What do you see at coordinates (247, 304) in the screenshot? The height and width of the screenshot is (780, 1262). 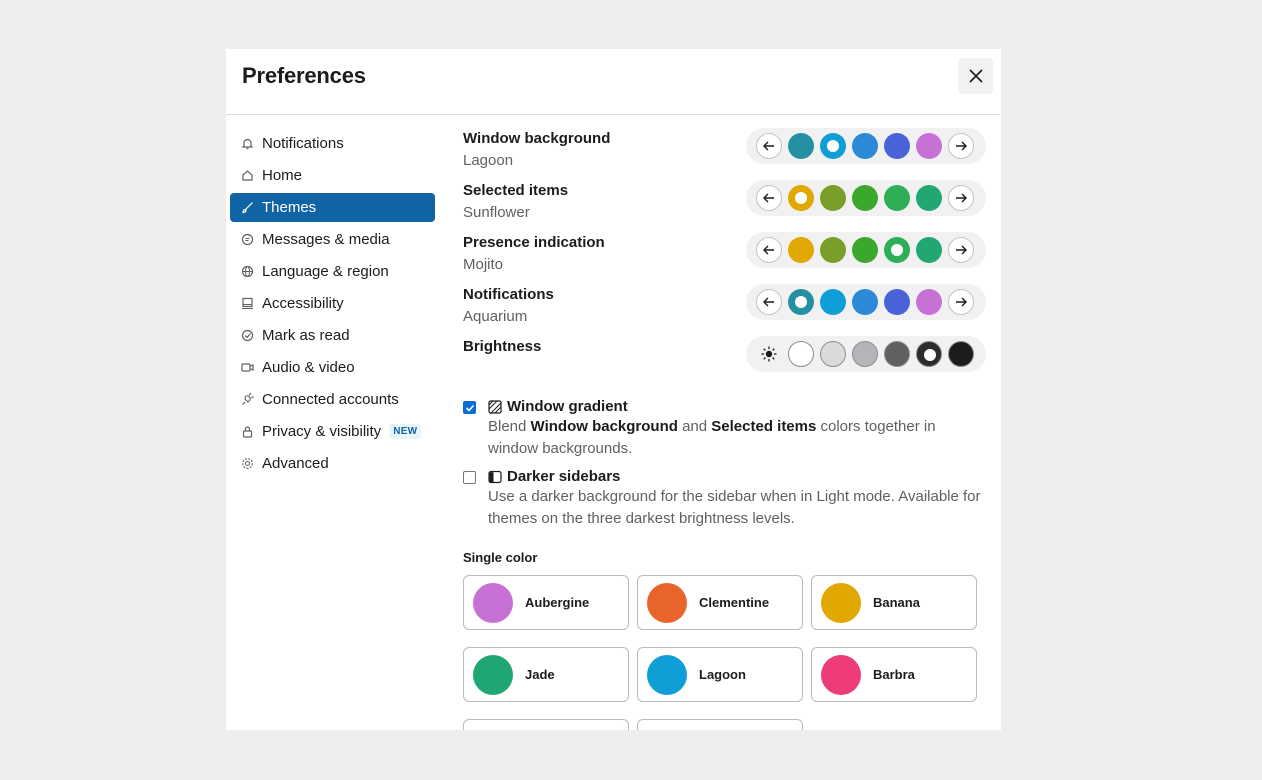 I see `monitor-icon` at bounding box center [247, 304].